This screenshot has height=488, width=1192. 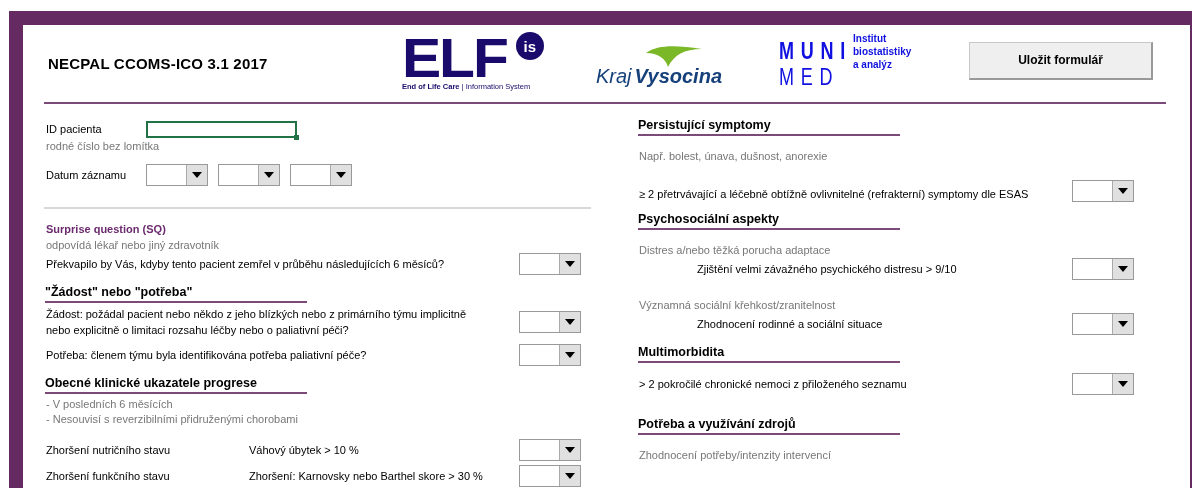 I want to click on section-heading: Psychosociální aspekty, so click(x=769, y=221).